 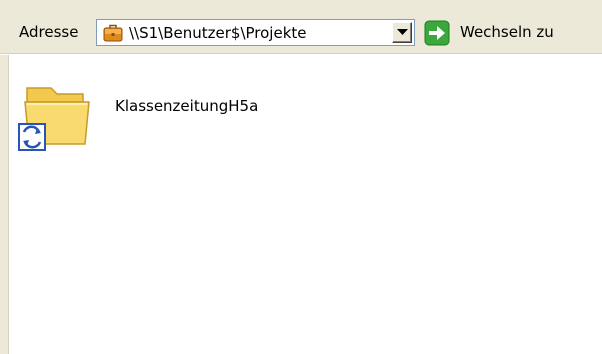 I want to click on go-button: Wechseln zu, so click(x=510, y=33).